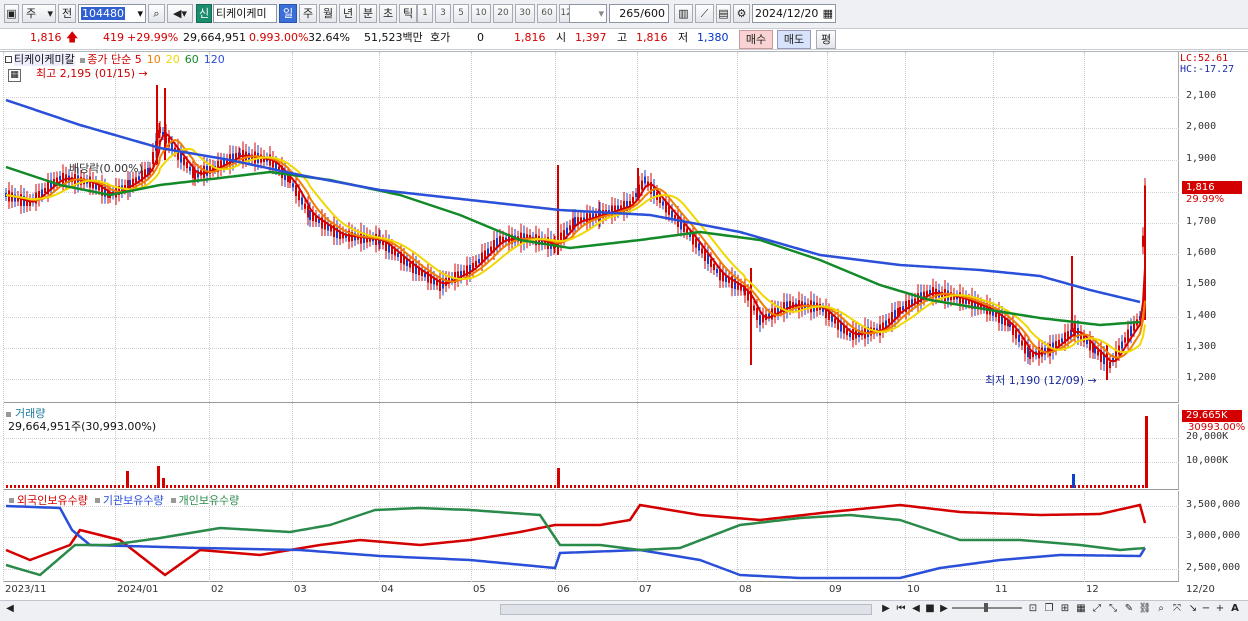  I want to click on holdings-series-1: 기관보유수량, so click(133, 500).